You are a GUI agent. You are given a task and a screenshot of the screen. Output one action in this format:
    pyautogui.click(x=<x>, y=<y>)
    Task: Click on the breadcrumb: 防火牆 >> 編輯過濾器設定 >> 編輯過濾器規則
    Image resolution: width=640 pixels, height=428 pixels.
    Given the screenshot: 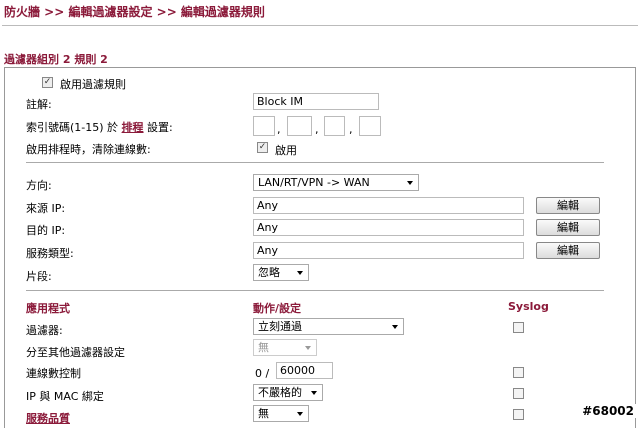 What is the action you would take?
    pyautogui.click(x=134, y=12)
    